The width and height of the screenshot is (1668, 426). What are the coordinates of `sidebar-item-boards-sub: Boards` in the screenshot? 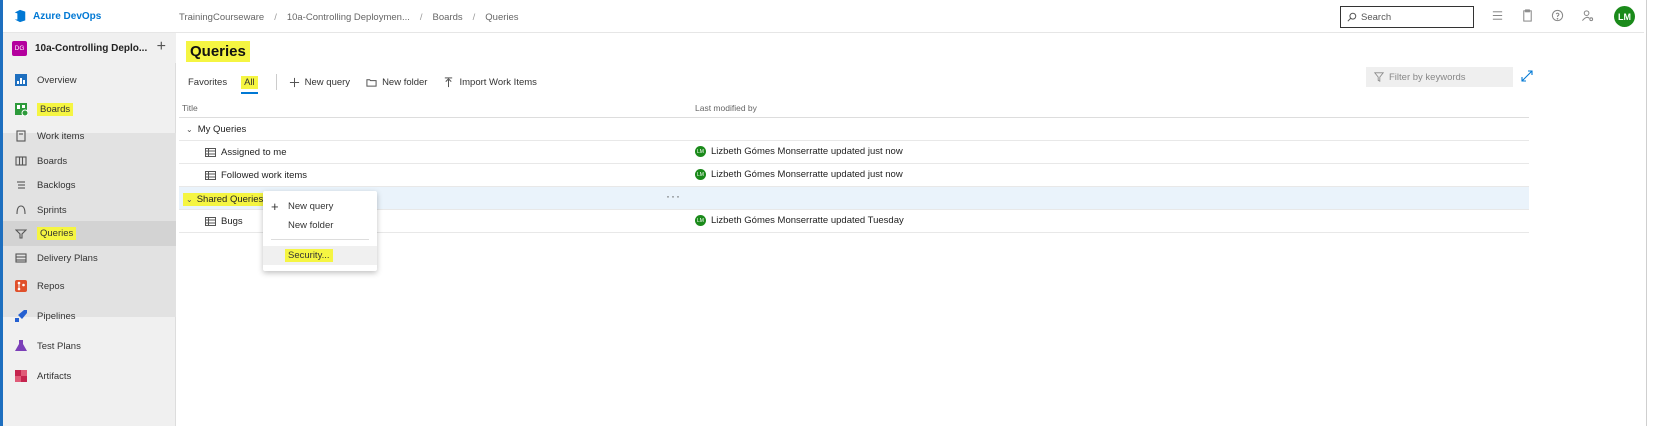 It's located at (89, 161).